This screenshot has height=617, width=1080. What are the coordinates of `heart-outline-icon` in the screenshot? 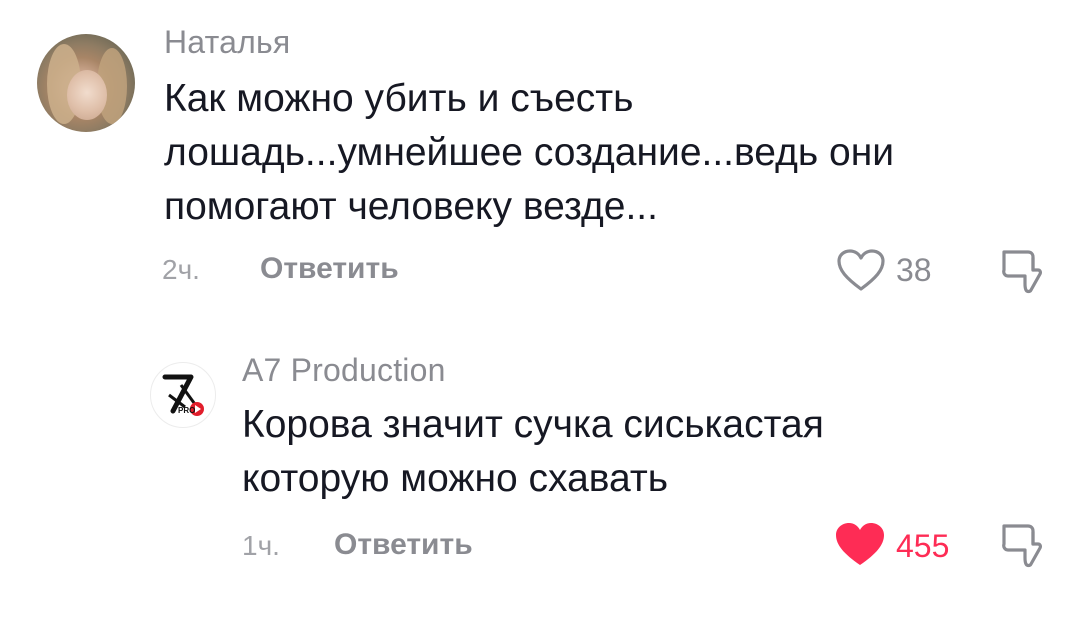 It's located at (861, 270).